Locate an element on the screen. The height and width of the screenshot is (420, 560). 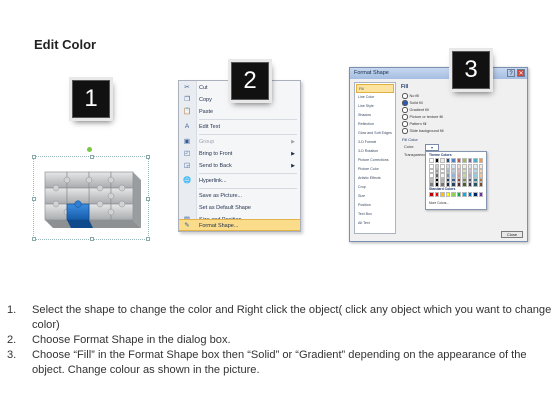
fill-color-dropdown: ▾ is located at coordinates (432, 147).